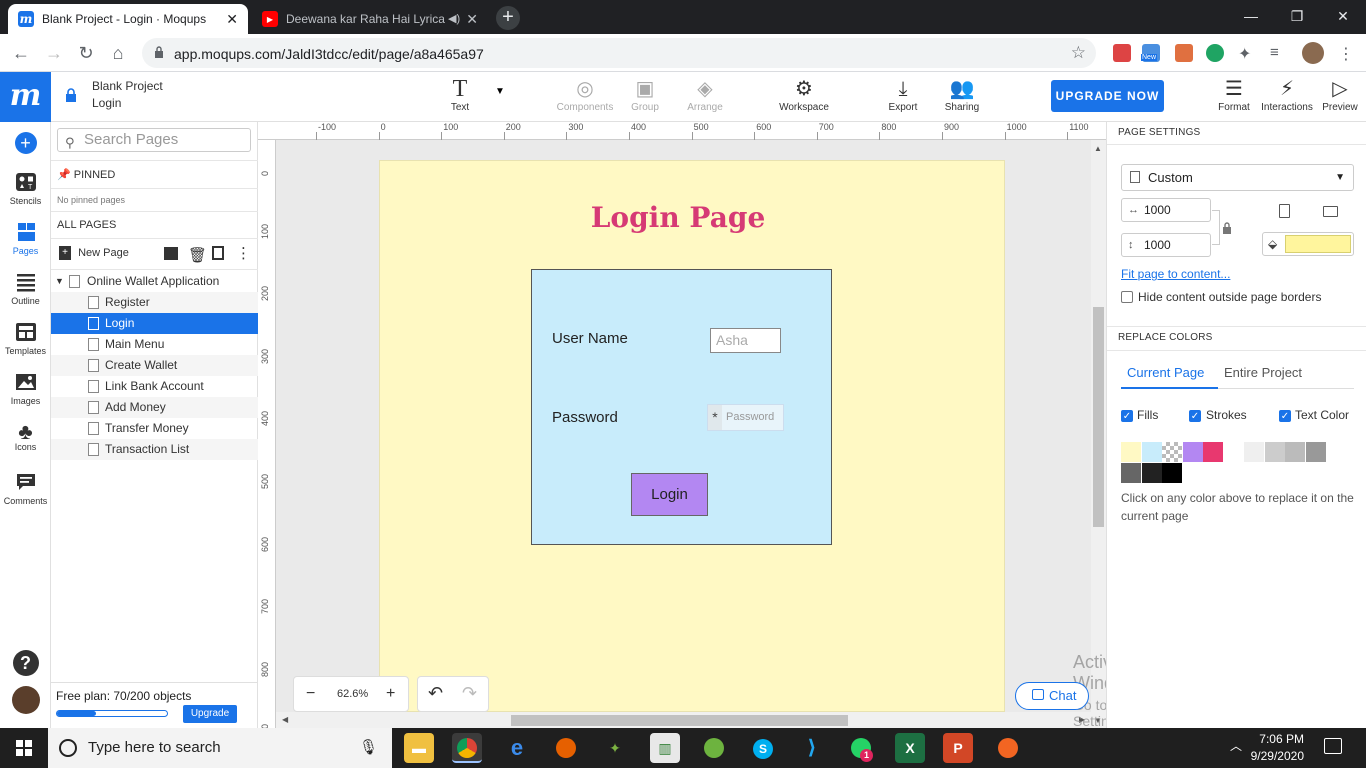 Image resolution: width=1366 pixels, height=768 pixels. I want to click on tray-chevron-icon: ︿, so click(1236, 745).